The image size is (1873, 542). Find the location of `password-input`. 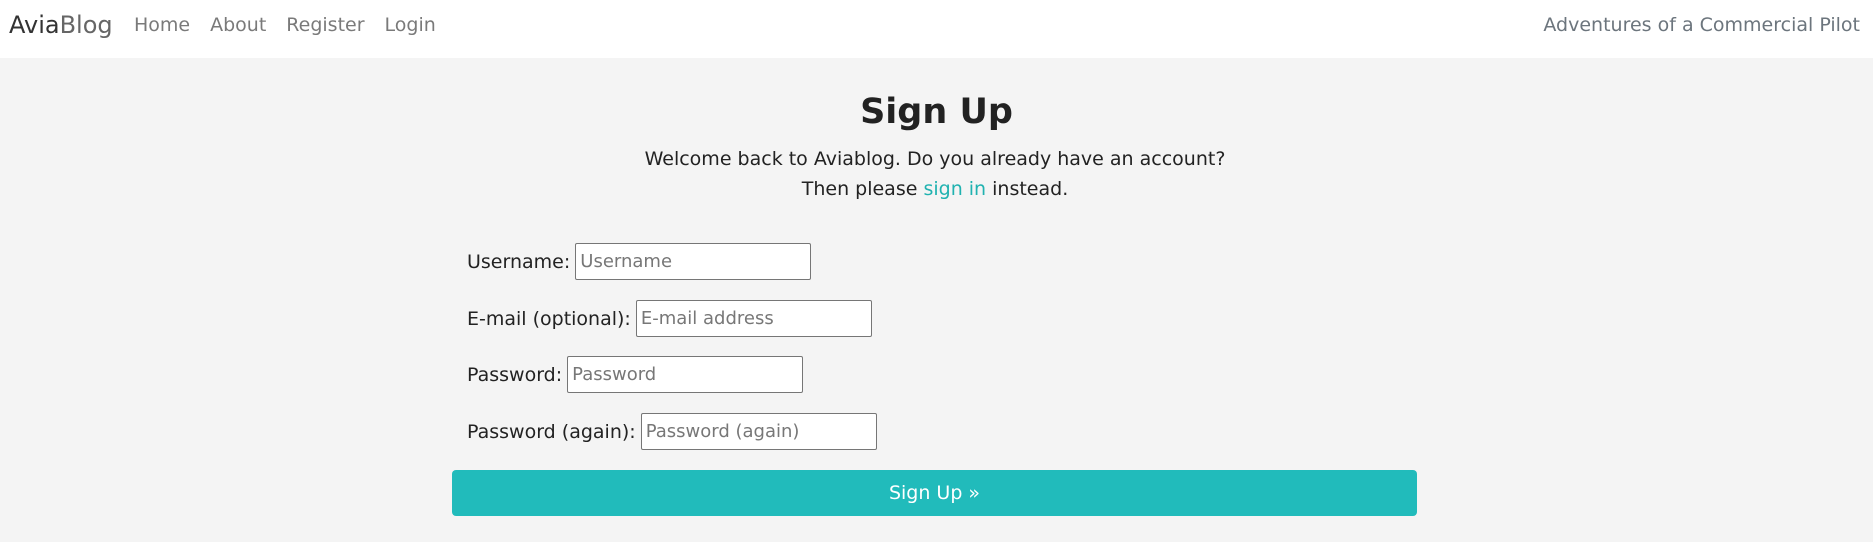

password-input is located at coordinates (685, 374).